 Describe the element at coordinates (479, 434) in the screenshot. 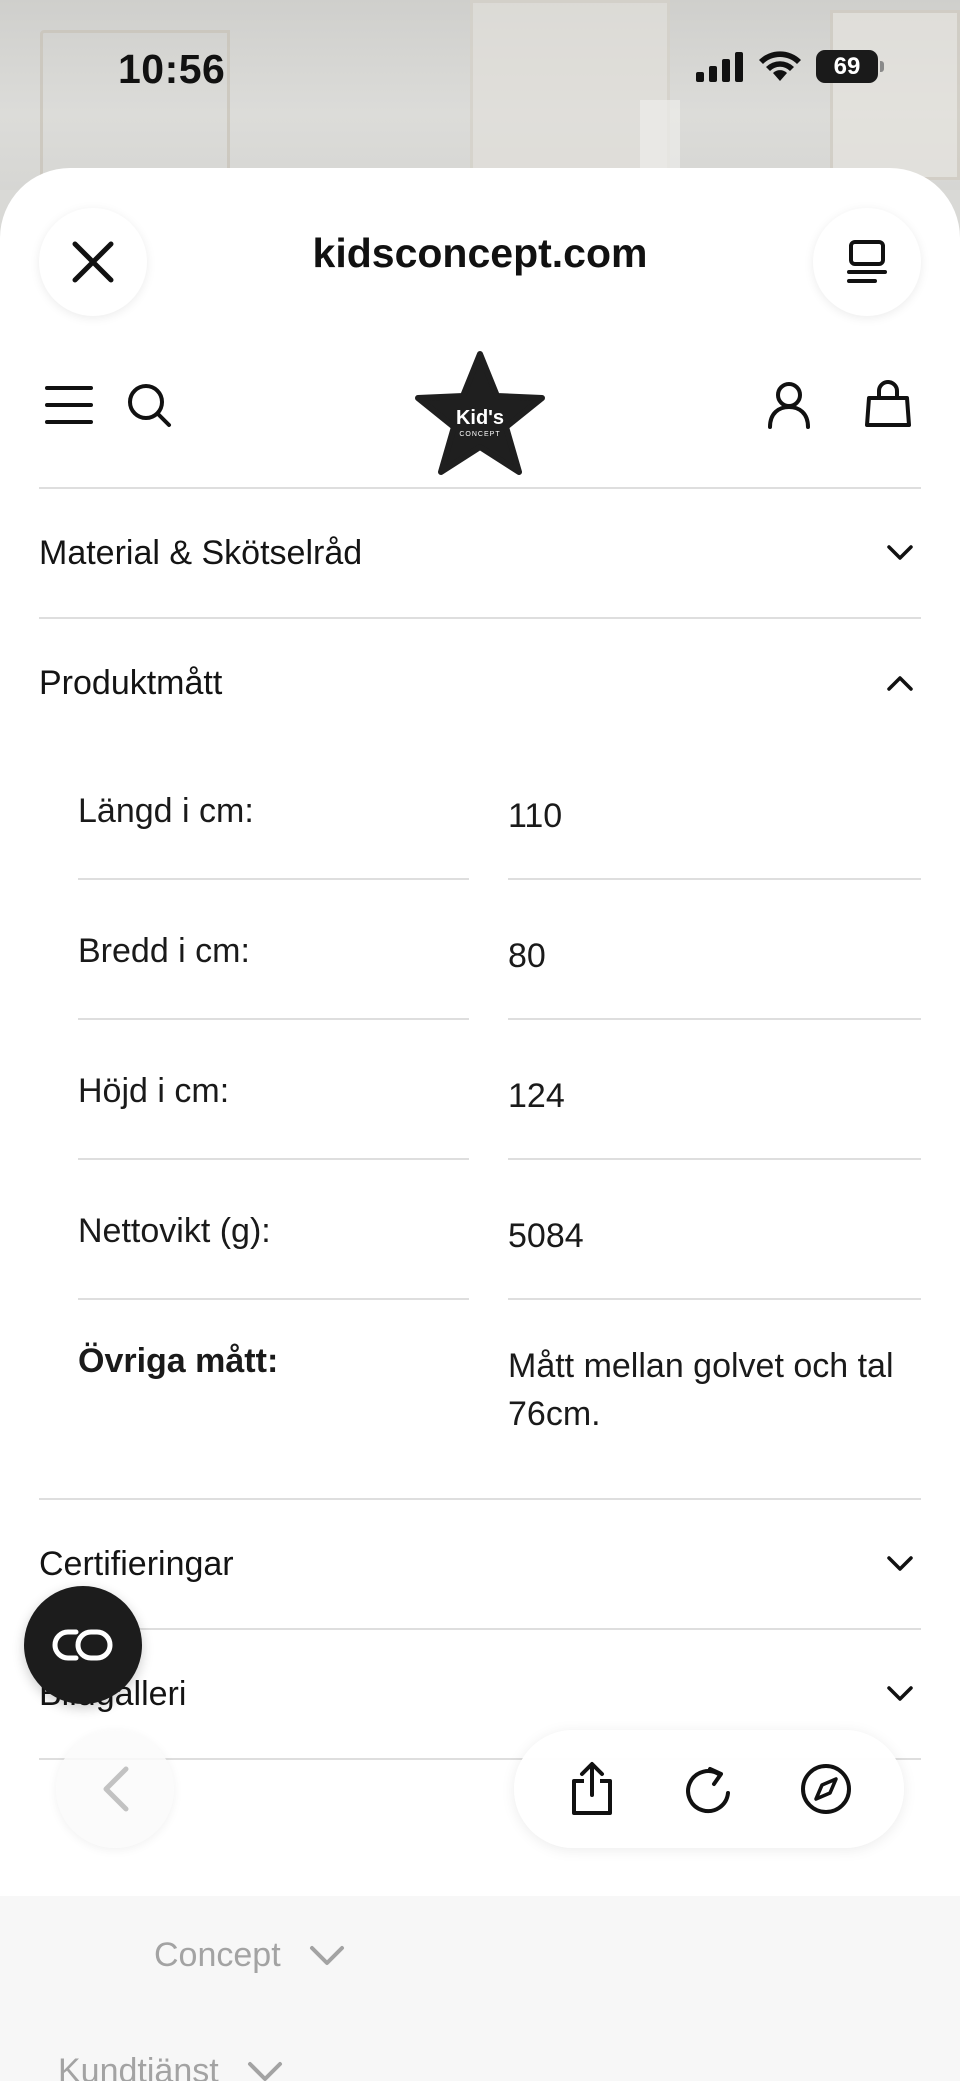

I see `logo-subtext: CONCEPT` at that location.